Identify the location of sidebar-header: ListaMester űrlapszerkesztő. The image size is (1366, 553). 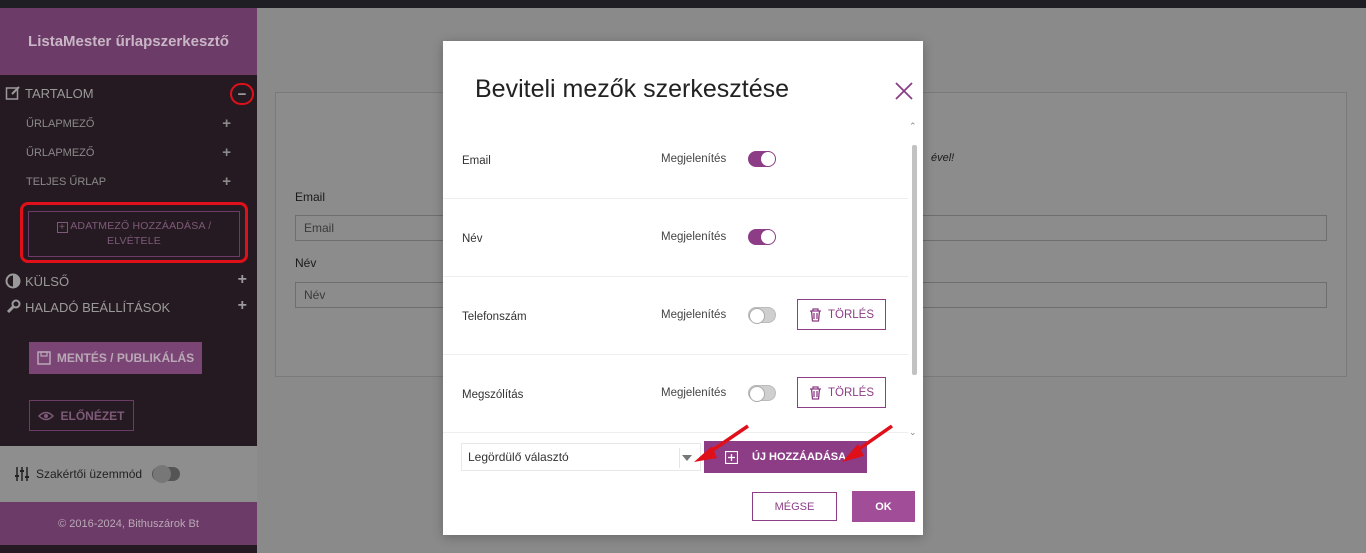
(128, 41).